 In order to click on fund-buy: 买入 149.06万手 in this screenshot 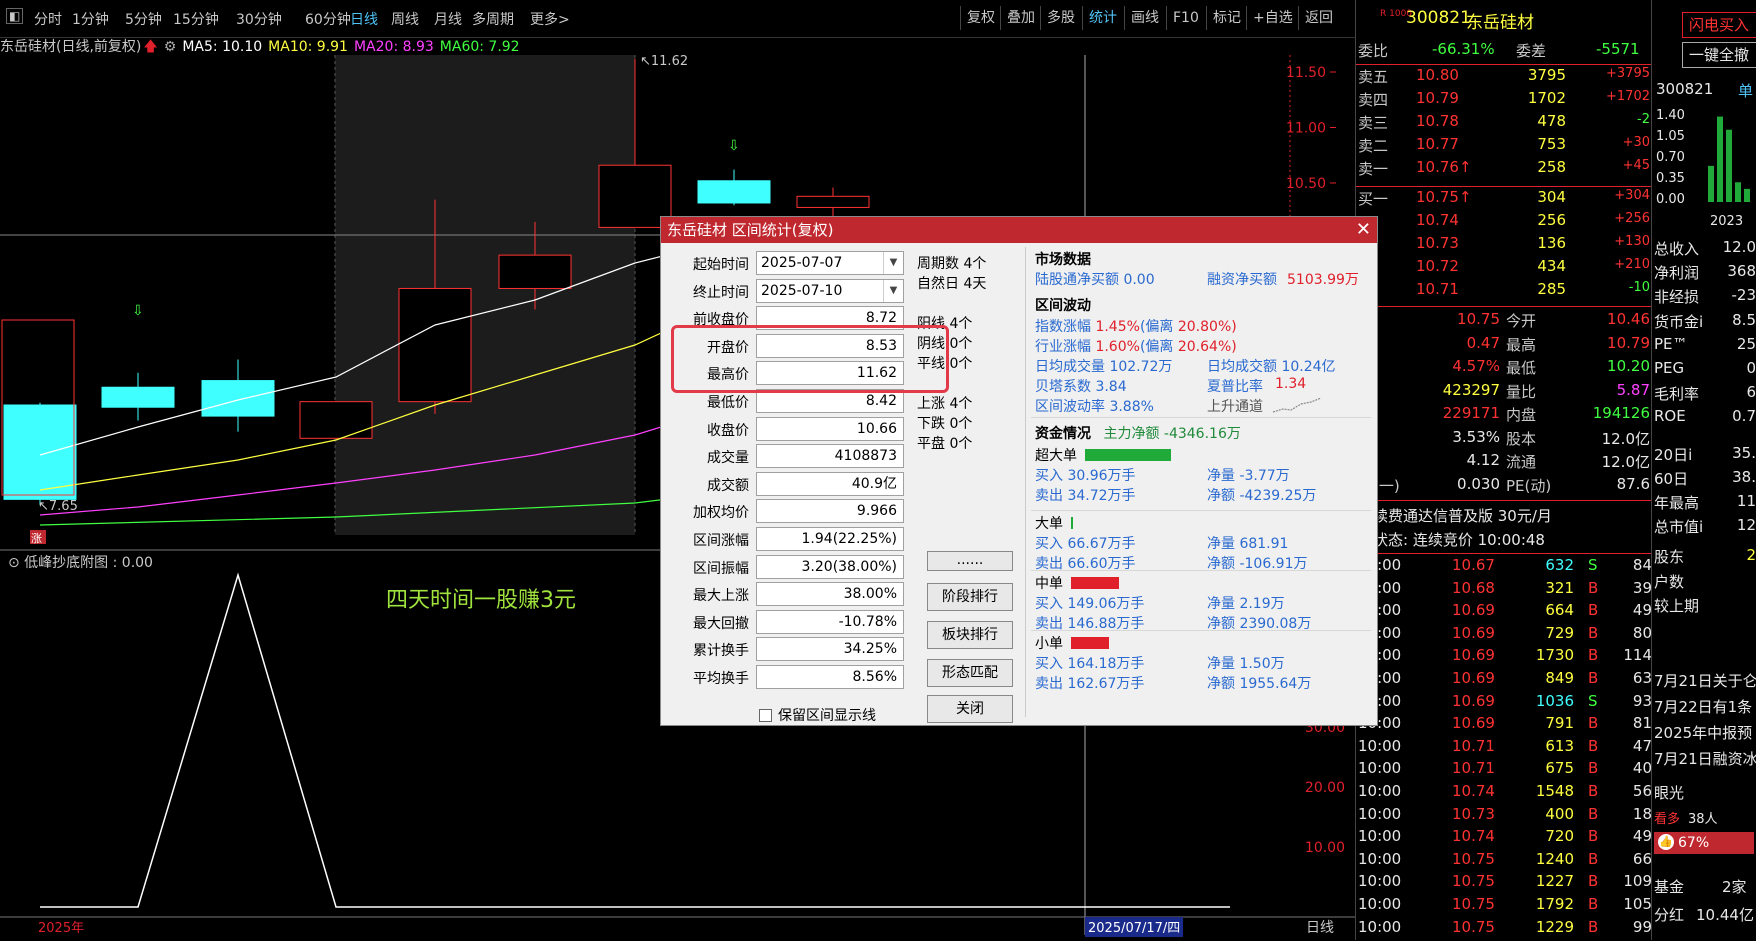, I will do `click(1090, 604)`.